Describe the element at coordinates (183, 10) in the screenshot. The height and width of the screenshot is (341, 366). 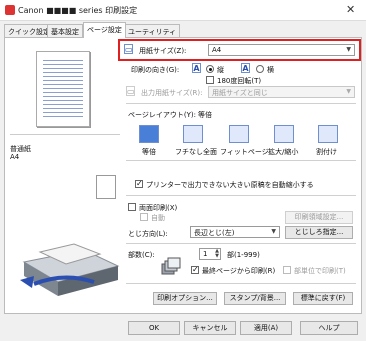
I see `title-bar: Canon ■■■■ series 印刷設定 ✕` at that location.